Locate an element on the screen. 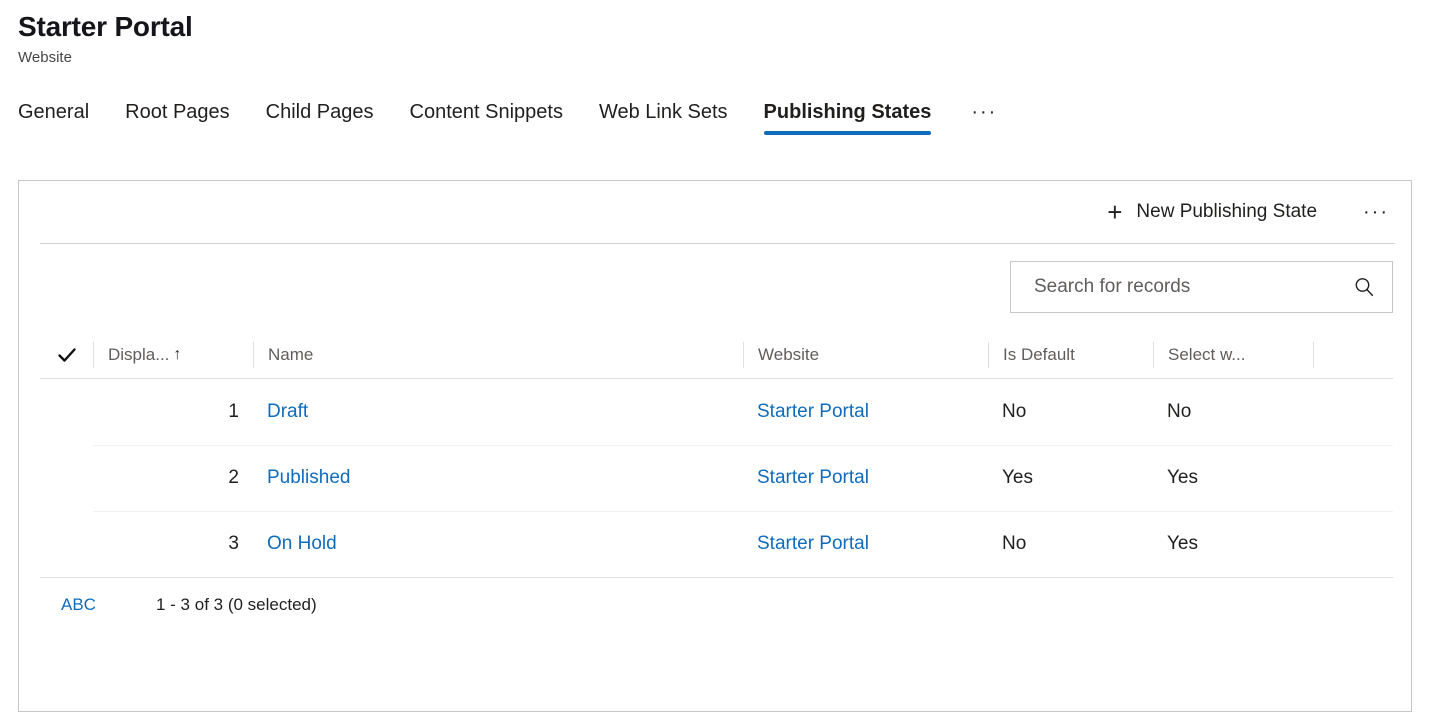 The width and height of the screenshot is (1430, 726). sort-ascending-icon: ↑ is located at coordinates (177, 354).